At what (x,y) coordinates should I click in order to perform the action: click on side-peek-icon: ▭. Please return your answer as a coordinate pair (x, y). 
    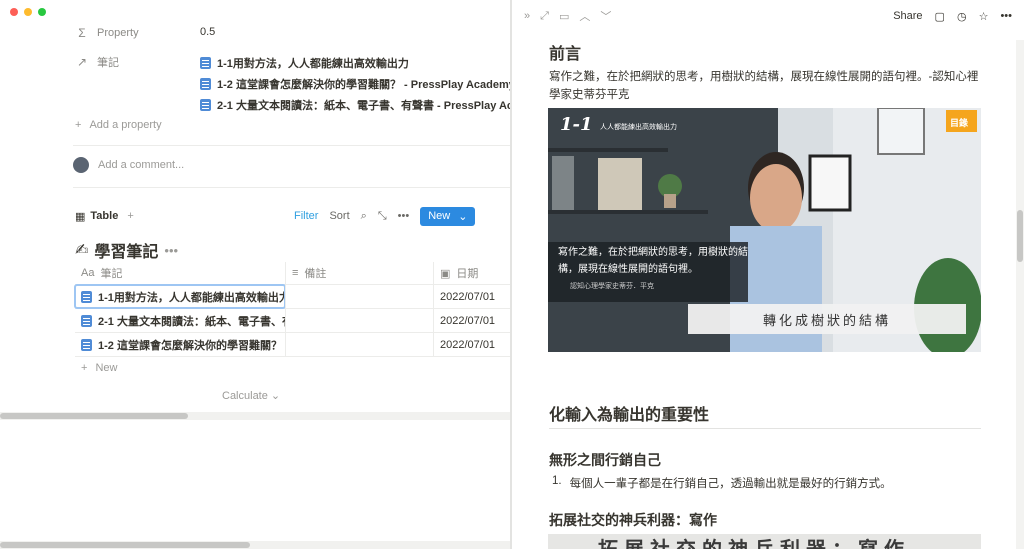
    Looking at the image, I should click on (564, 16).